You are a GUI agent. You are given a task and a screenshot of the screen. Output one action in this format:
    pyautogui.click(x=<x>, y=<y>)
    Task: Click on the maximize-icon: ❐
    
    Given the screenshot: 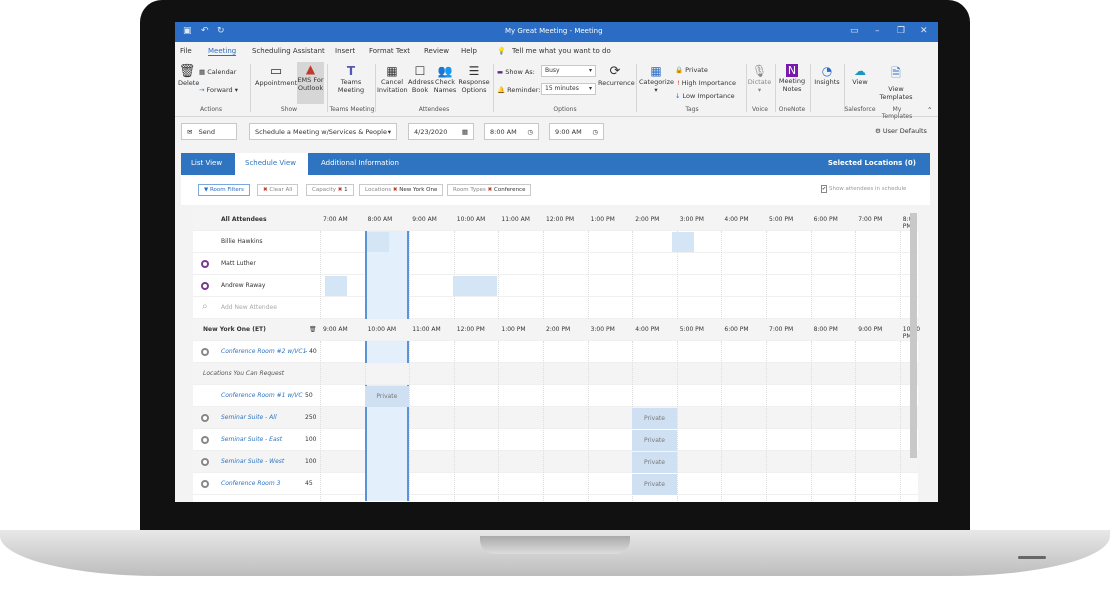 What is the action you would take?
    pyautogui.click(x=901, y=31)
    